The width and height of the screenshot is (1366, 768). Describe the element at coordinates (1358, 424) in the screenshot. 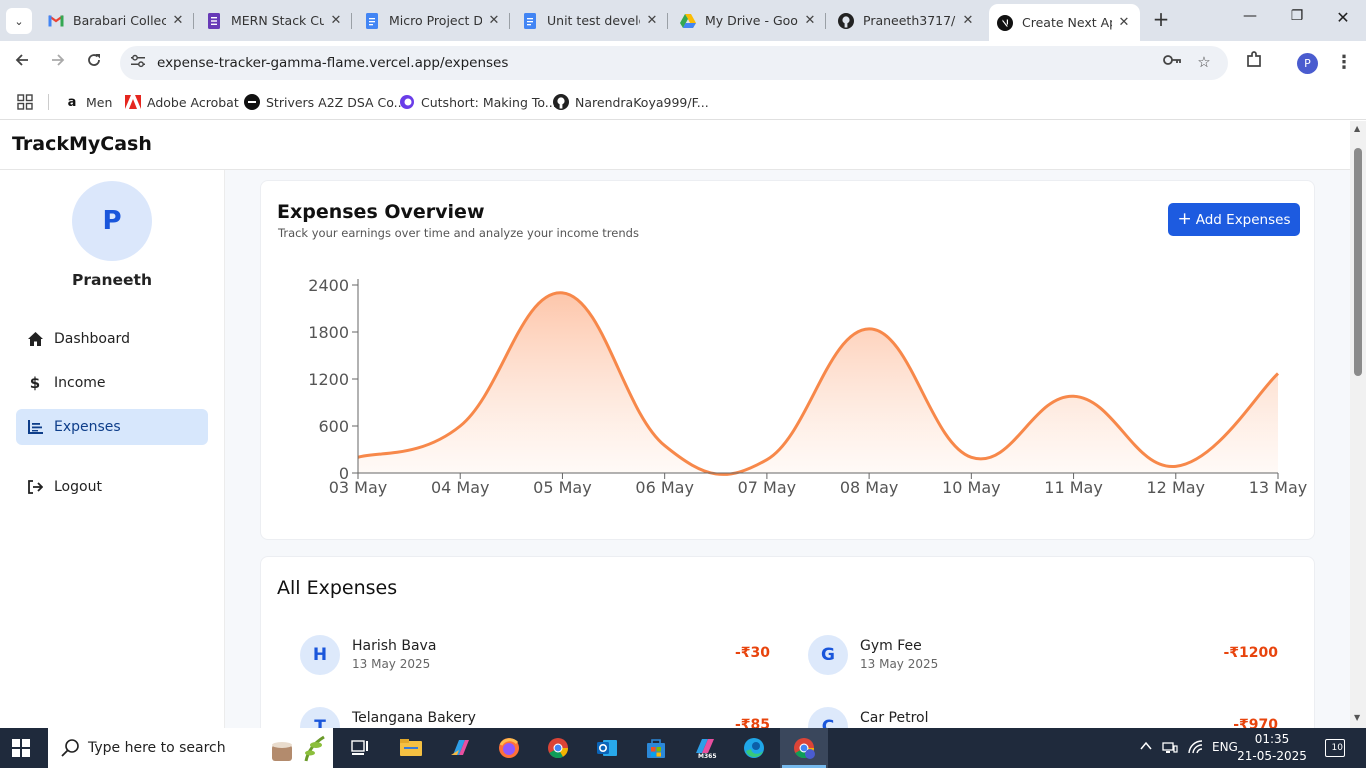

I see `page-scrollbar: ▲ ▼` at that location.